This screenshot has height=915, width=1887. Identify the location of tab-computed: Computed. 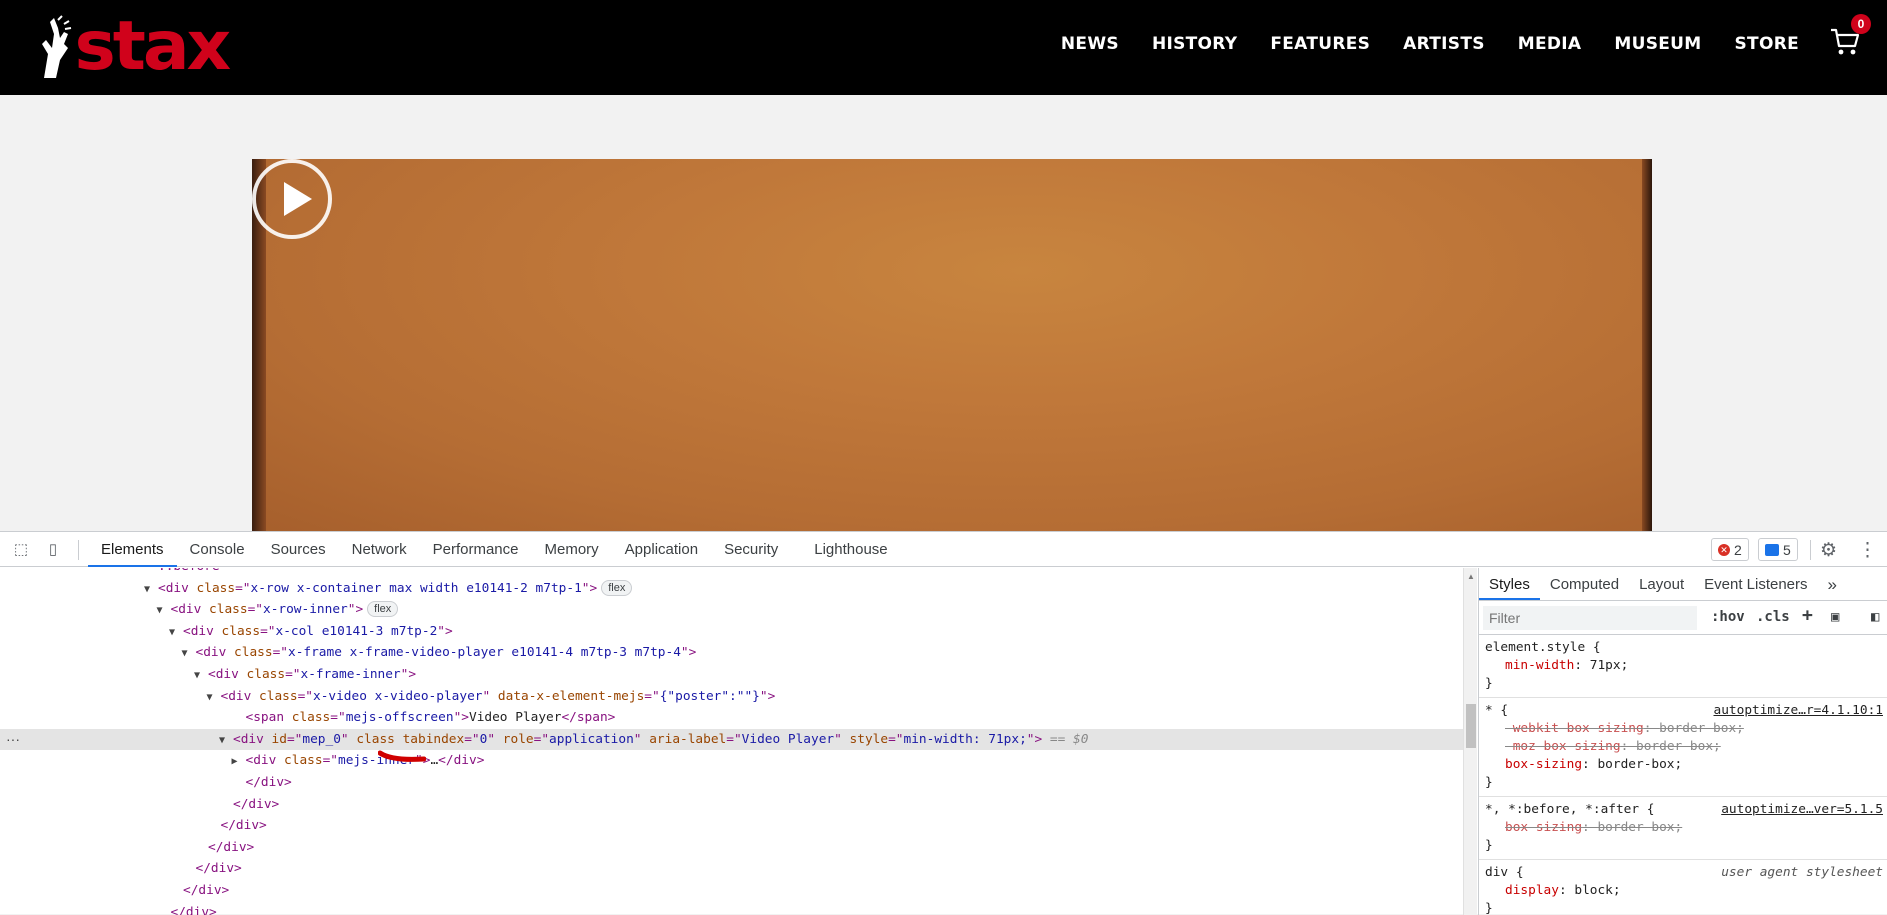
(1584, 584).